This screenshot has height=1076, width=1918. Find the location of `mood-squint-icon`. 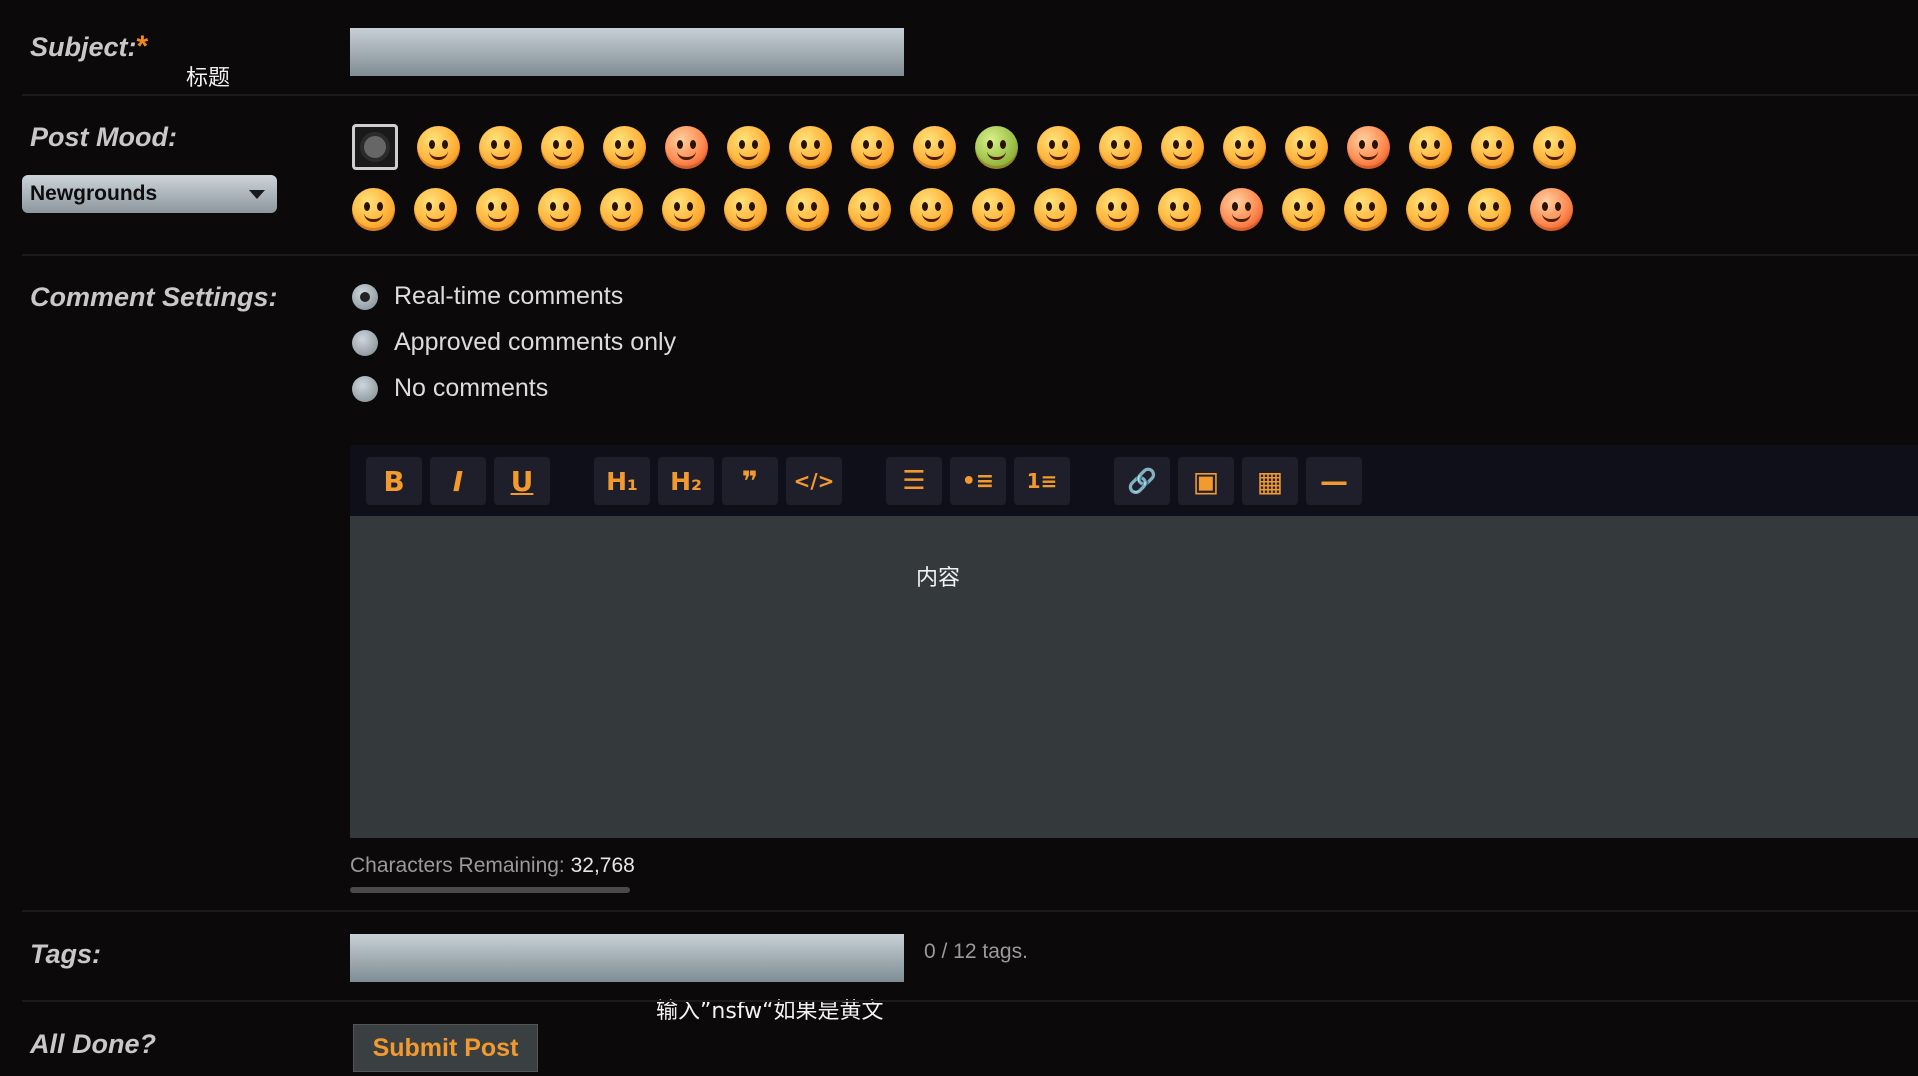

mood-squint-icon is located at coordinates (931, 209).